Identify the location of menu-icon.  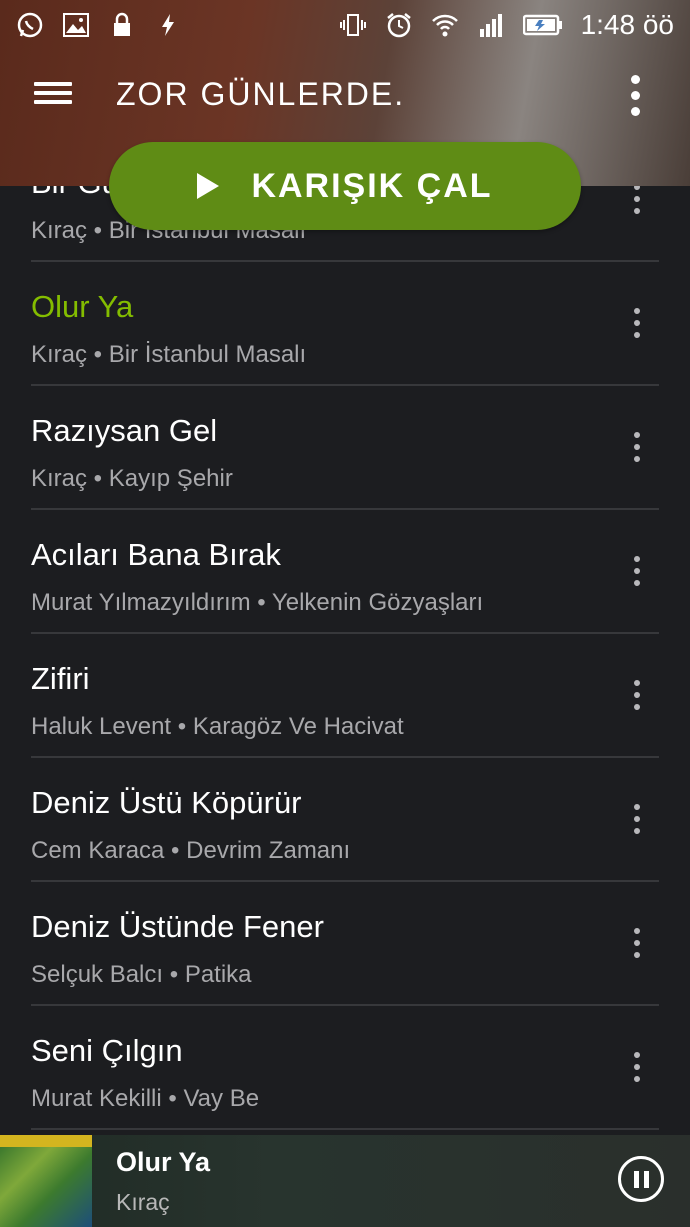
(53, 95).